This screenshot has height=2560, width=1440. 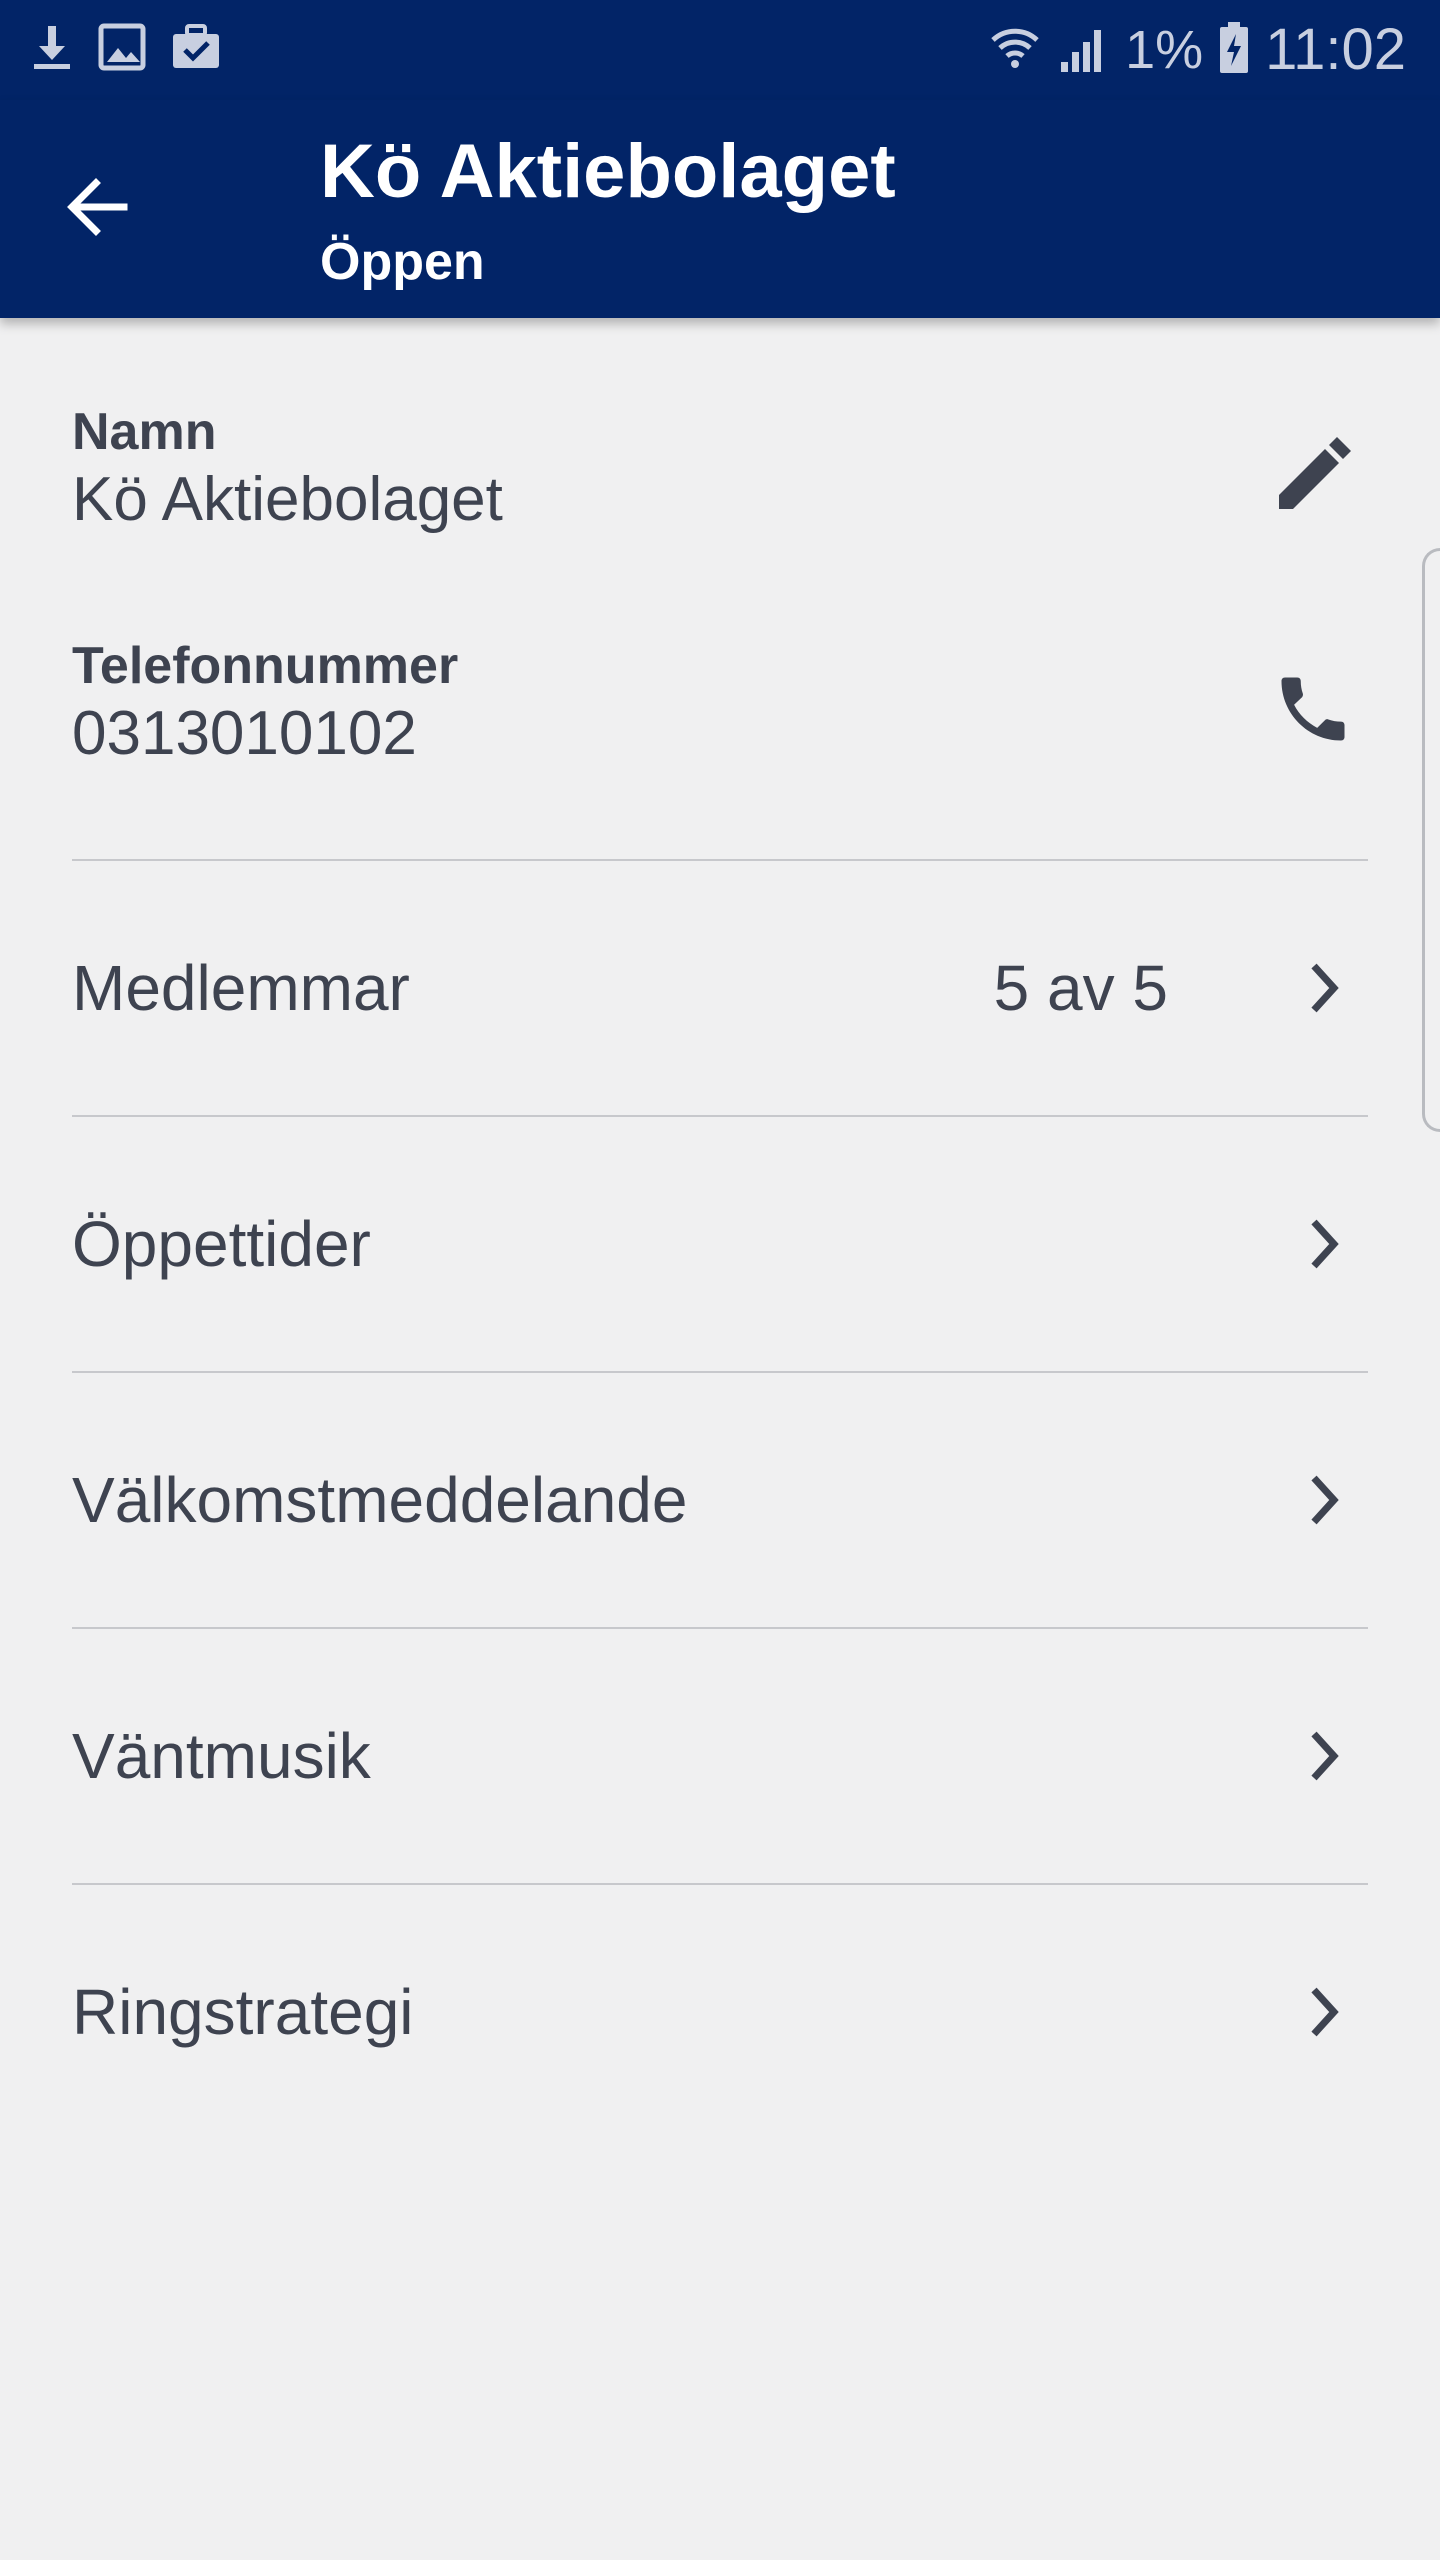 What do you see at coordinates (720, 502) in the screenshot?
I see `name-row: Namn Kö Aktiebolaget` at bounding box center [720, 502].